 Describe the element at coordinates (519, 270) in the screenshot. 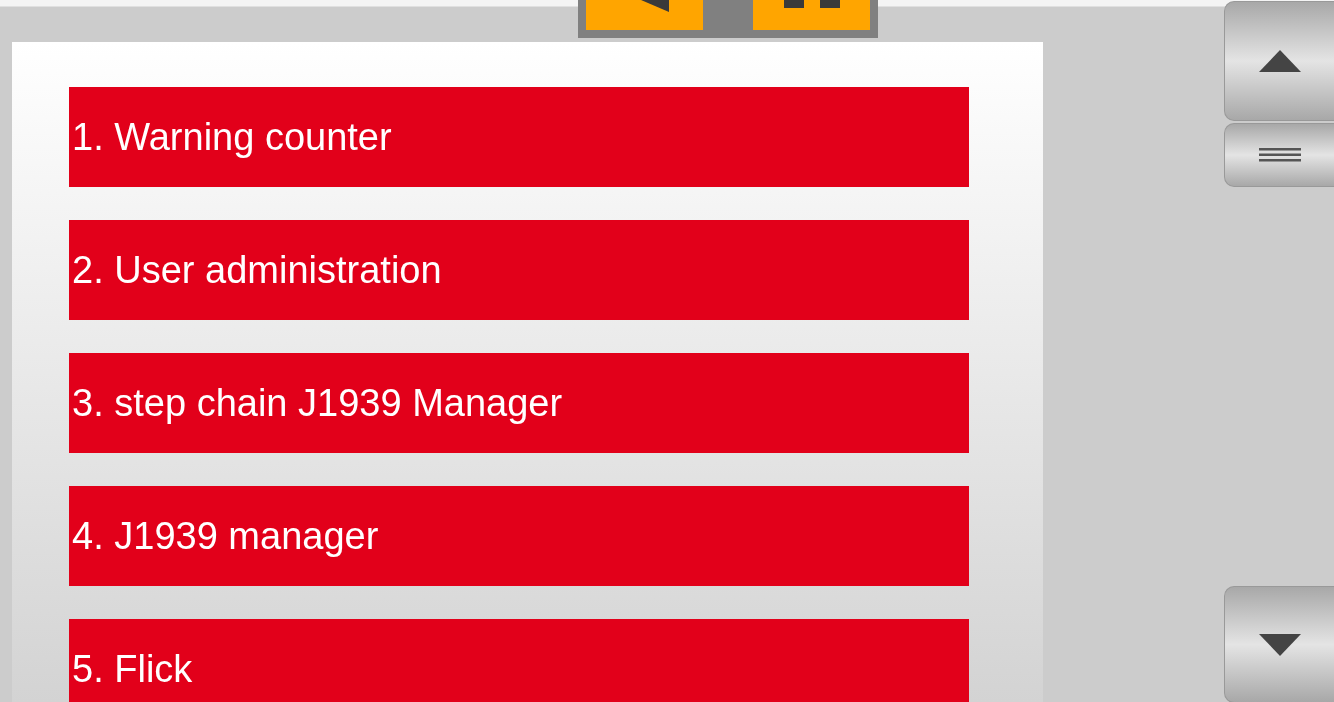

I see `menu-item: 2. User administration` at that location.